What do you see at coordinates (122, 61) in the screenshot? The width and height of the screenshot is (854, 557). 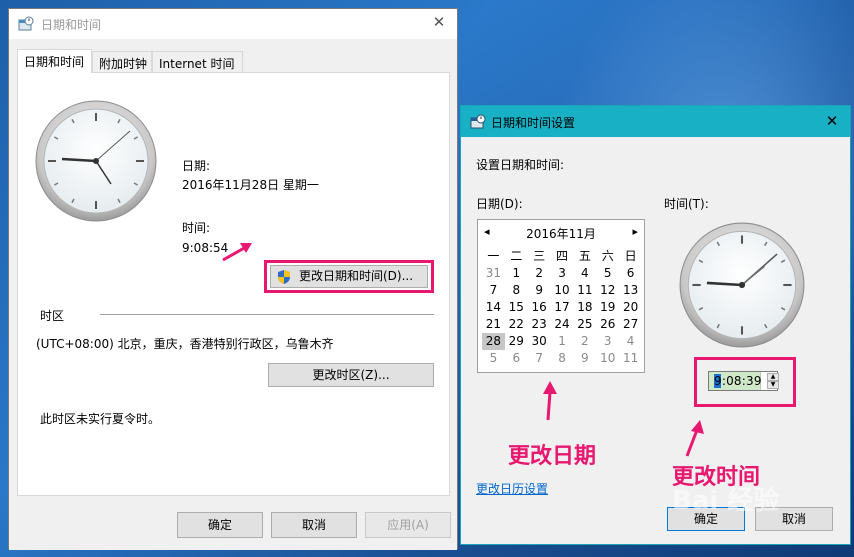 I see `tab-additional-clocks: 附加时钟` at bounding box center [122, 61].